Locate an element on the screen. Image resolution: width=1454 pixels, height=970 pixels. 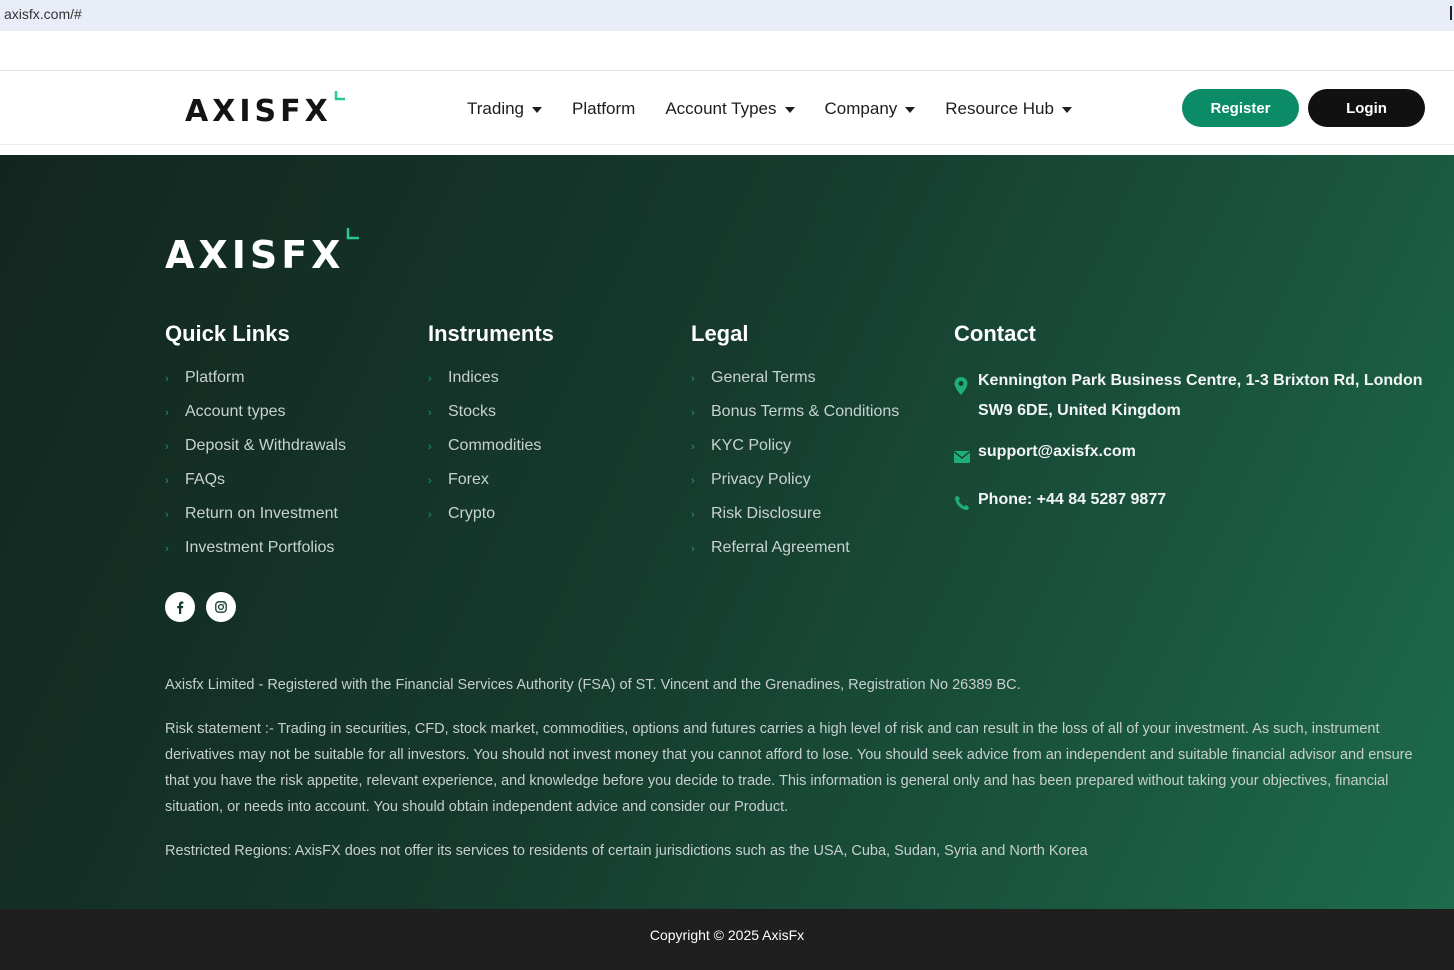
register-button: Register is located at coordinates (1240, 108).